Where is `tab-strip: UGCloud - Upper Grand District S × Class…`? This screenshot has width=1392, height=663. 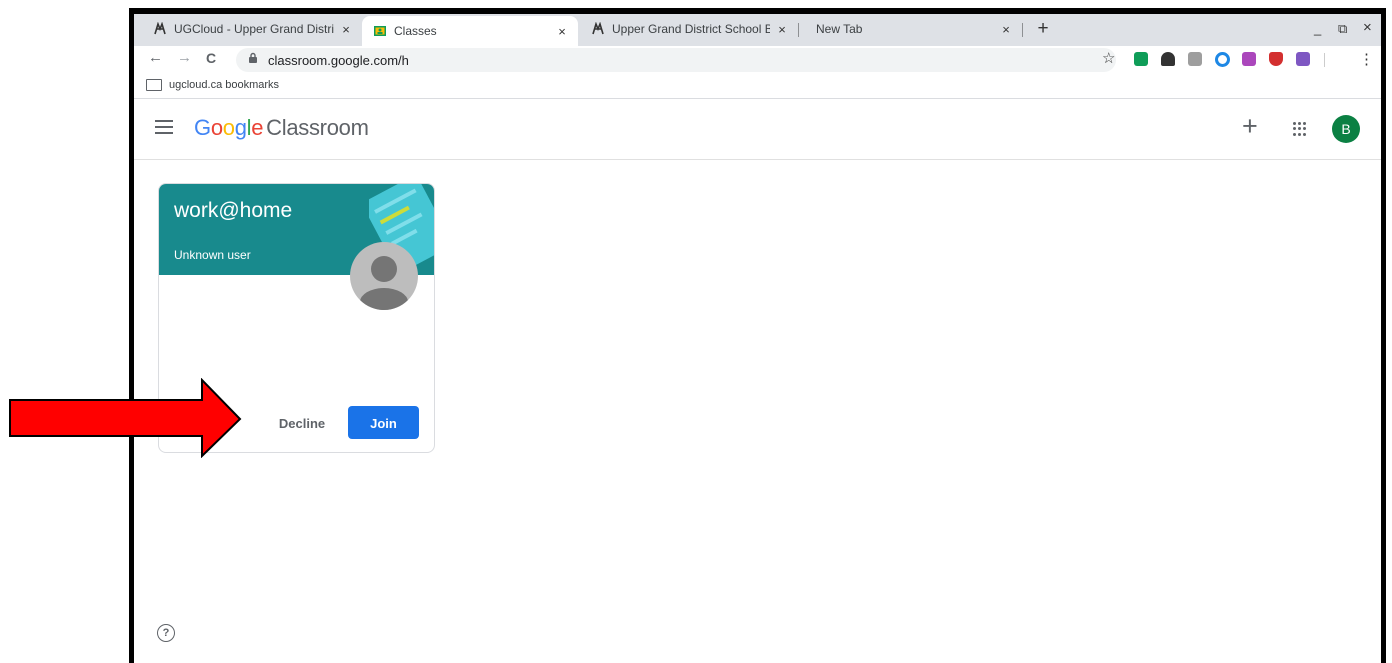 tab-strip: UGCloud - Upper Grand District S × Class… is located at coordinates (757, 30).